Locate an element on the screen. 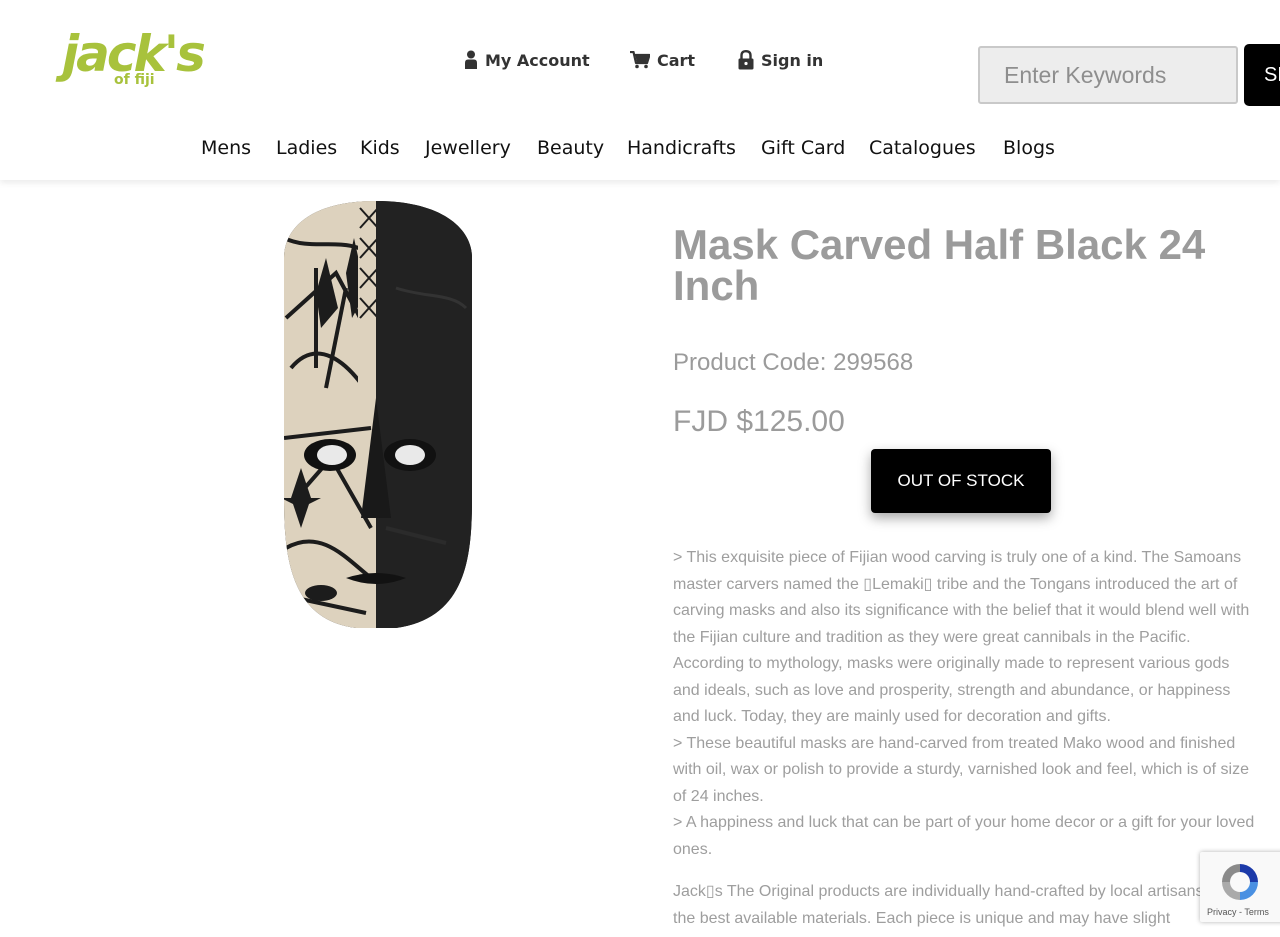 The height and width of the screenshot is (937, 1280). product-price: FJD $125.00 is located at coordinates (759, 421).